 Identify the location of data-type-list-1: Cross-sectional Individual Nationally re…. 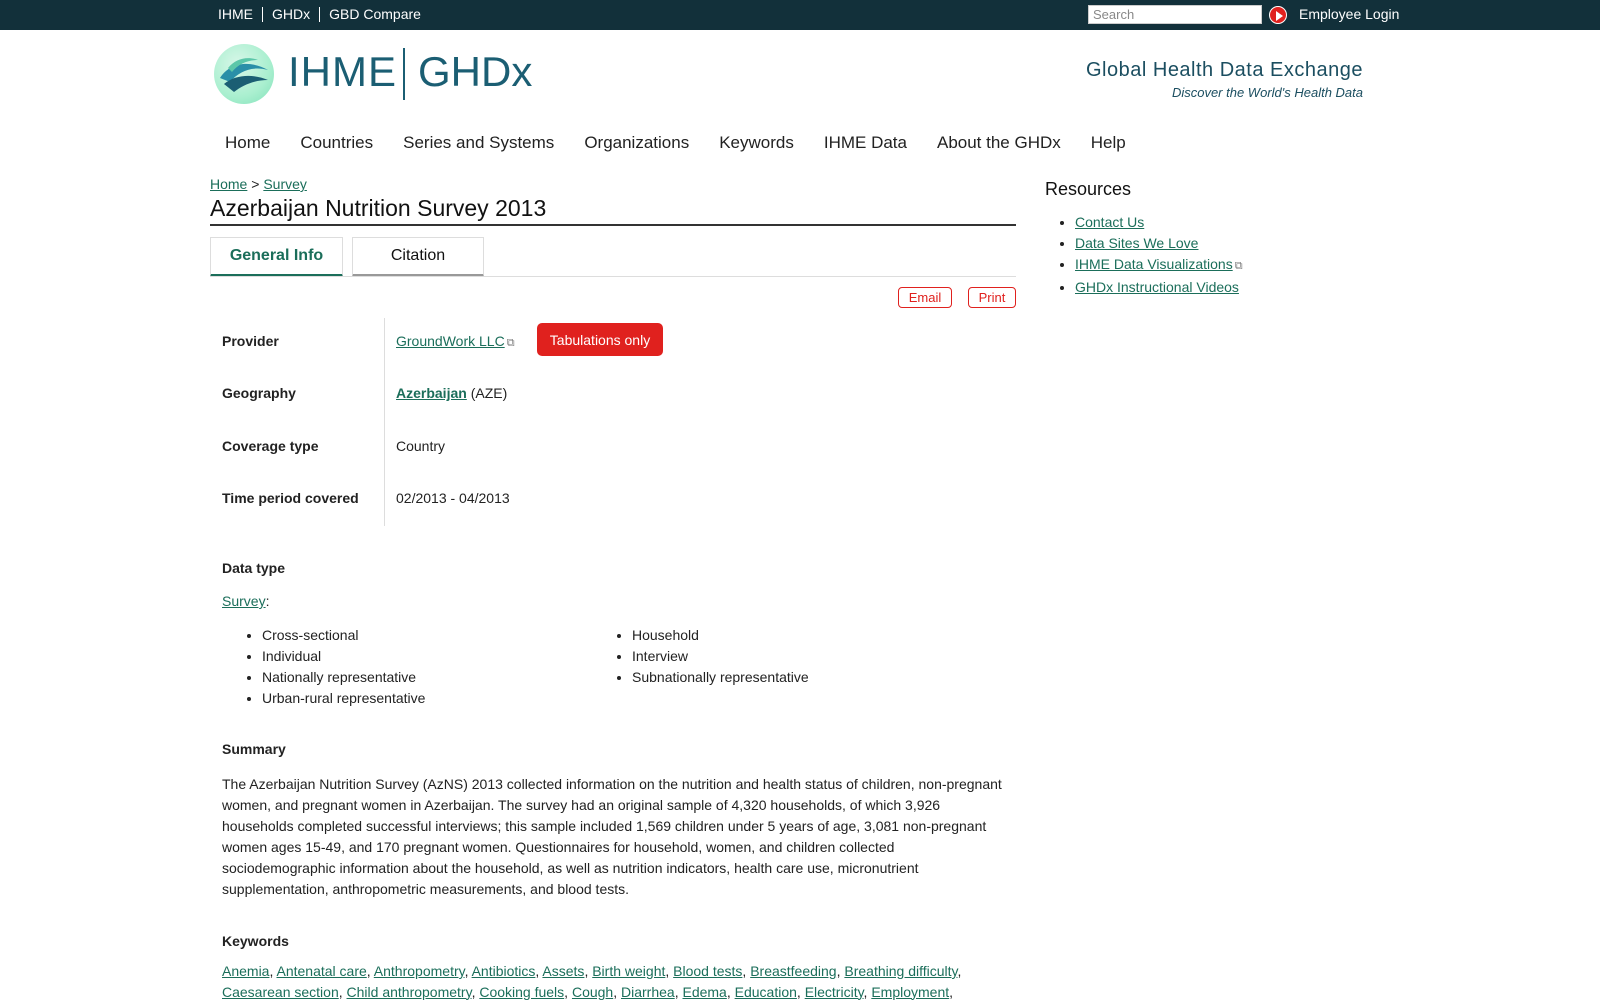
(323, 667).